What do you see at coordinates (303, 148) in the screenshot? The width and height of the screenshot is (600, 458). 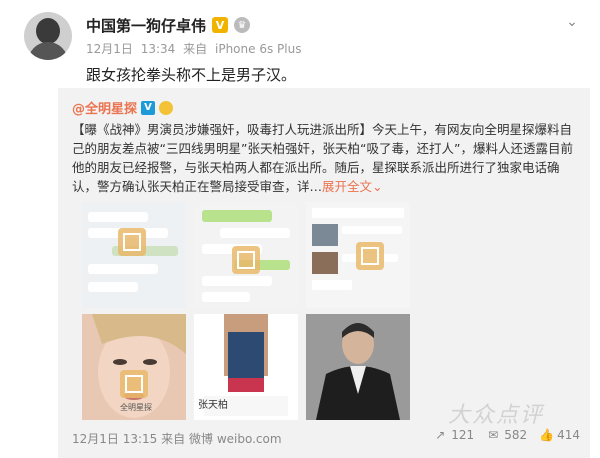 I see `repost-text-mid1: 强奸，` at bounding box center [303, 148].